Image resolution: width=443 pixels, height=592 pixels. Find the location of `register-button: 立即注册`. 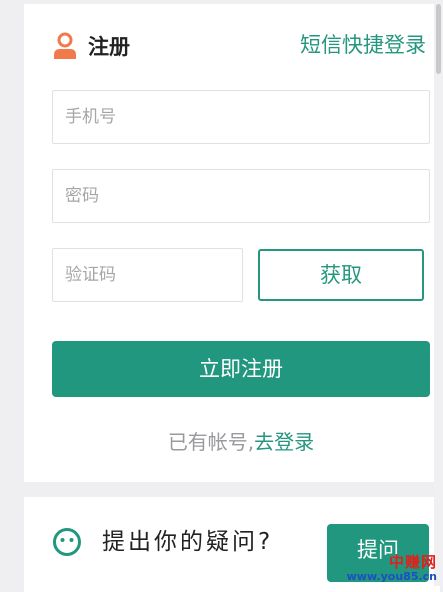

register-button: 立即注册 is located at coordinates (241, 369).